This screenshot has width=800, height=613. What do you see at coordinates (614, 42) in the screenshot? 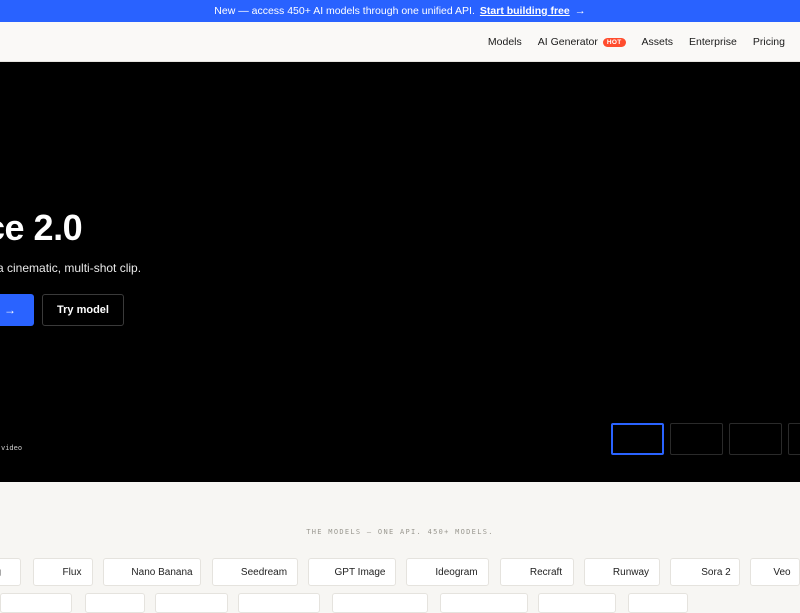
I see `hot-badge: HOT` at bounding box center [614, 42].